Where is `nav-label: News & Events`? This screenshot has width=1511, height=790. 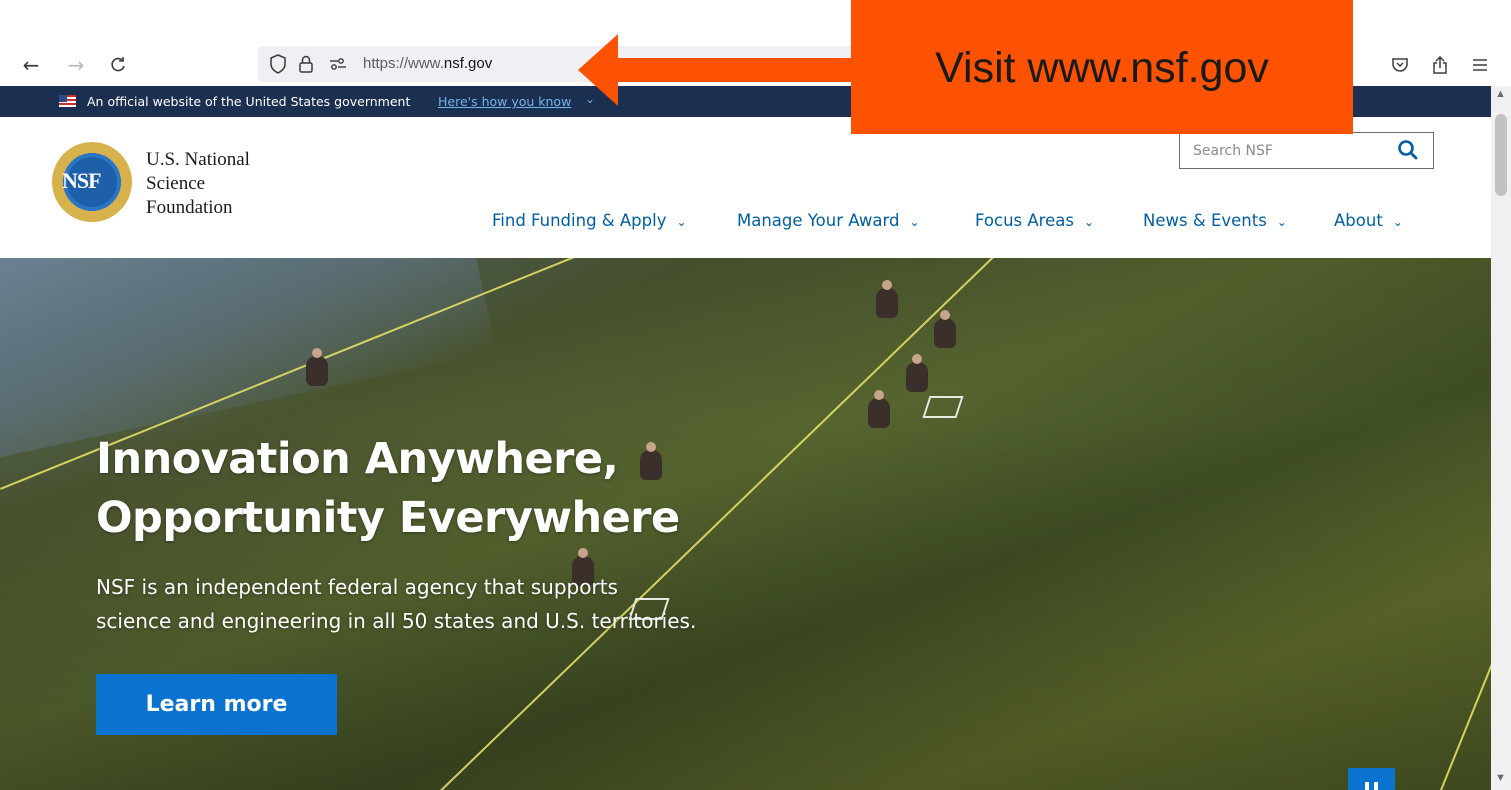
nav-label: News & Events is located at coordinates (1205, 220).